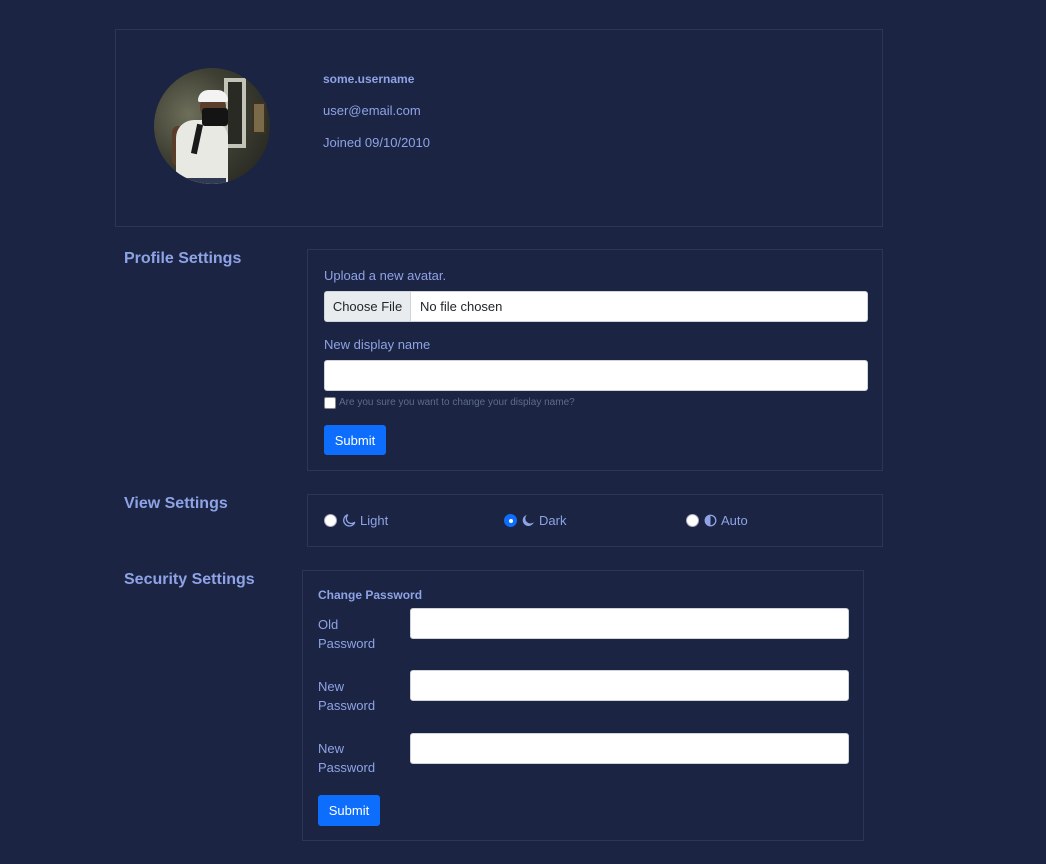  What do you see at coordinates (176, 503) in the screenshot?
I see `view-settings-title: View Settings` at bounding box center [176, 503].